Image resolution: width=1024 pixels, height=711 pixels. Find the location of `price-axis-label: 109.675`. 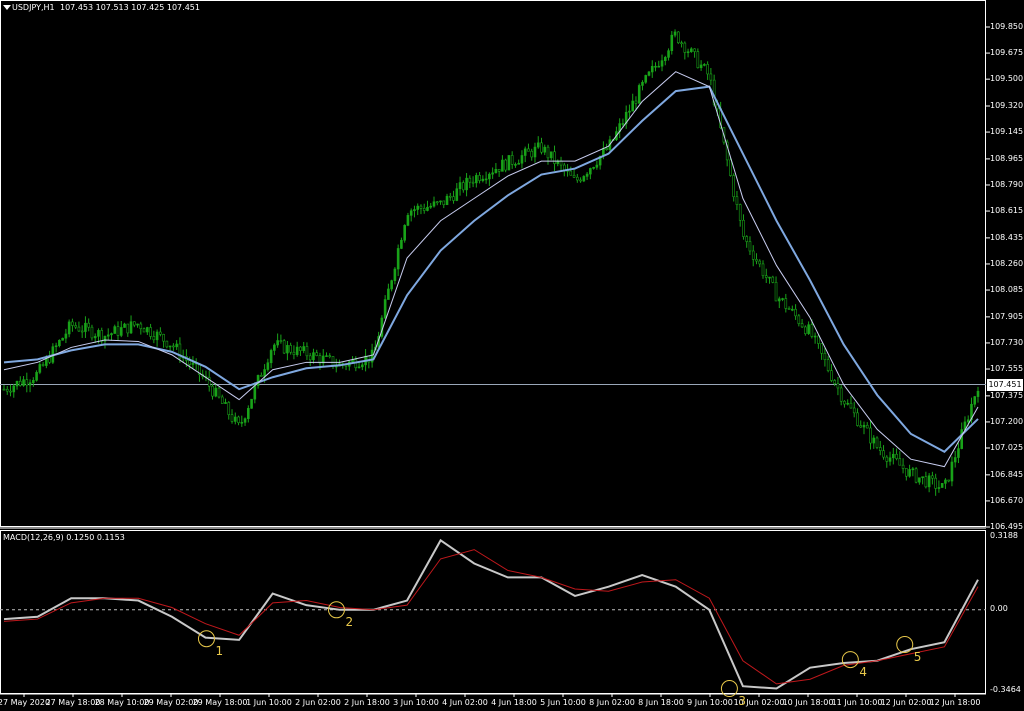

price-axis-label: 109.675 is located at coordinates (1007, 53).